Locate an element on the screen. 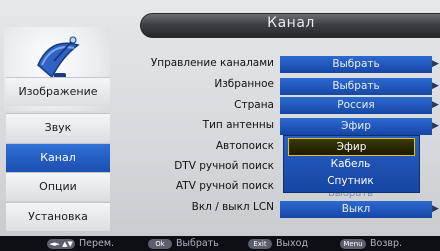 This screenshot has width=440, height=251. menu-row-label: Страна is located at coordinates (254, 105).